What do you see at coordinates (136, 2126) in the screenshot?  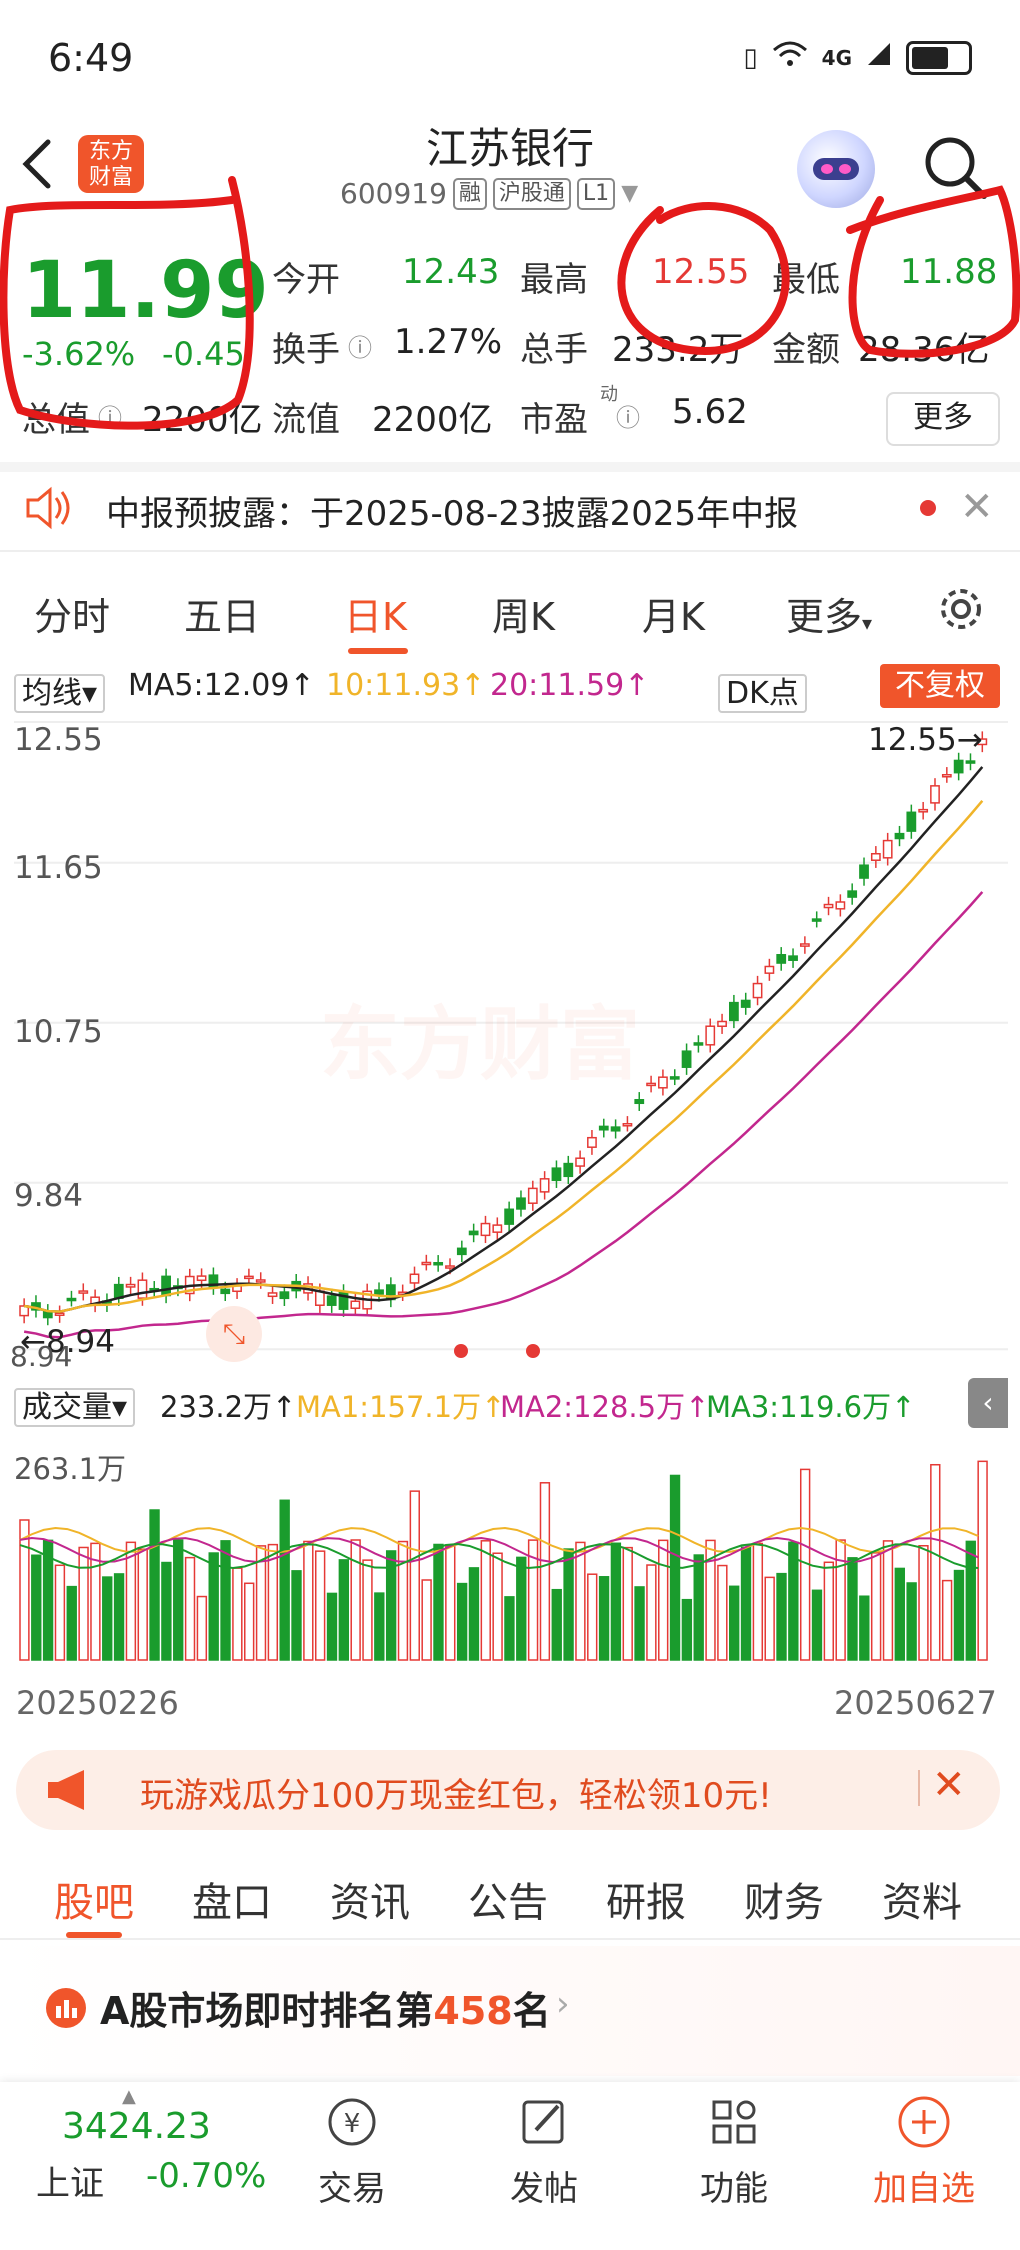 I see `index-value: 3424.23` at bounding box center [136, 2126].